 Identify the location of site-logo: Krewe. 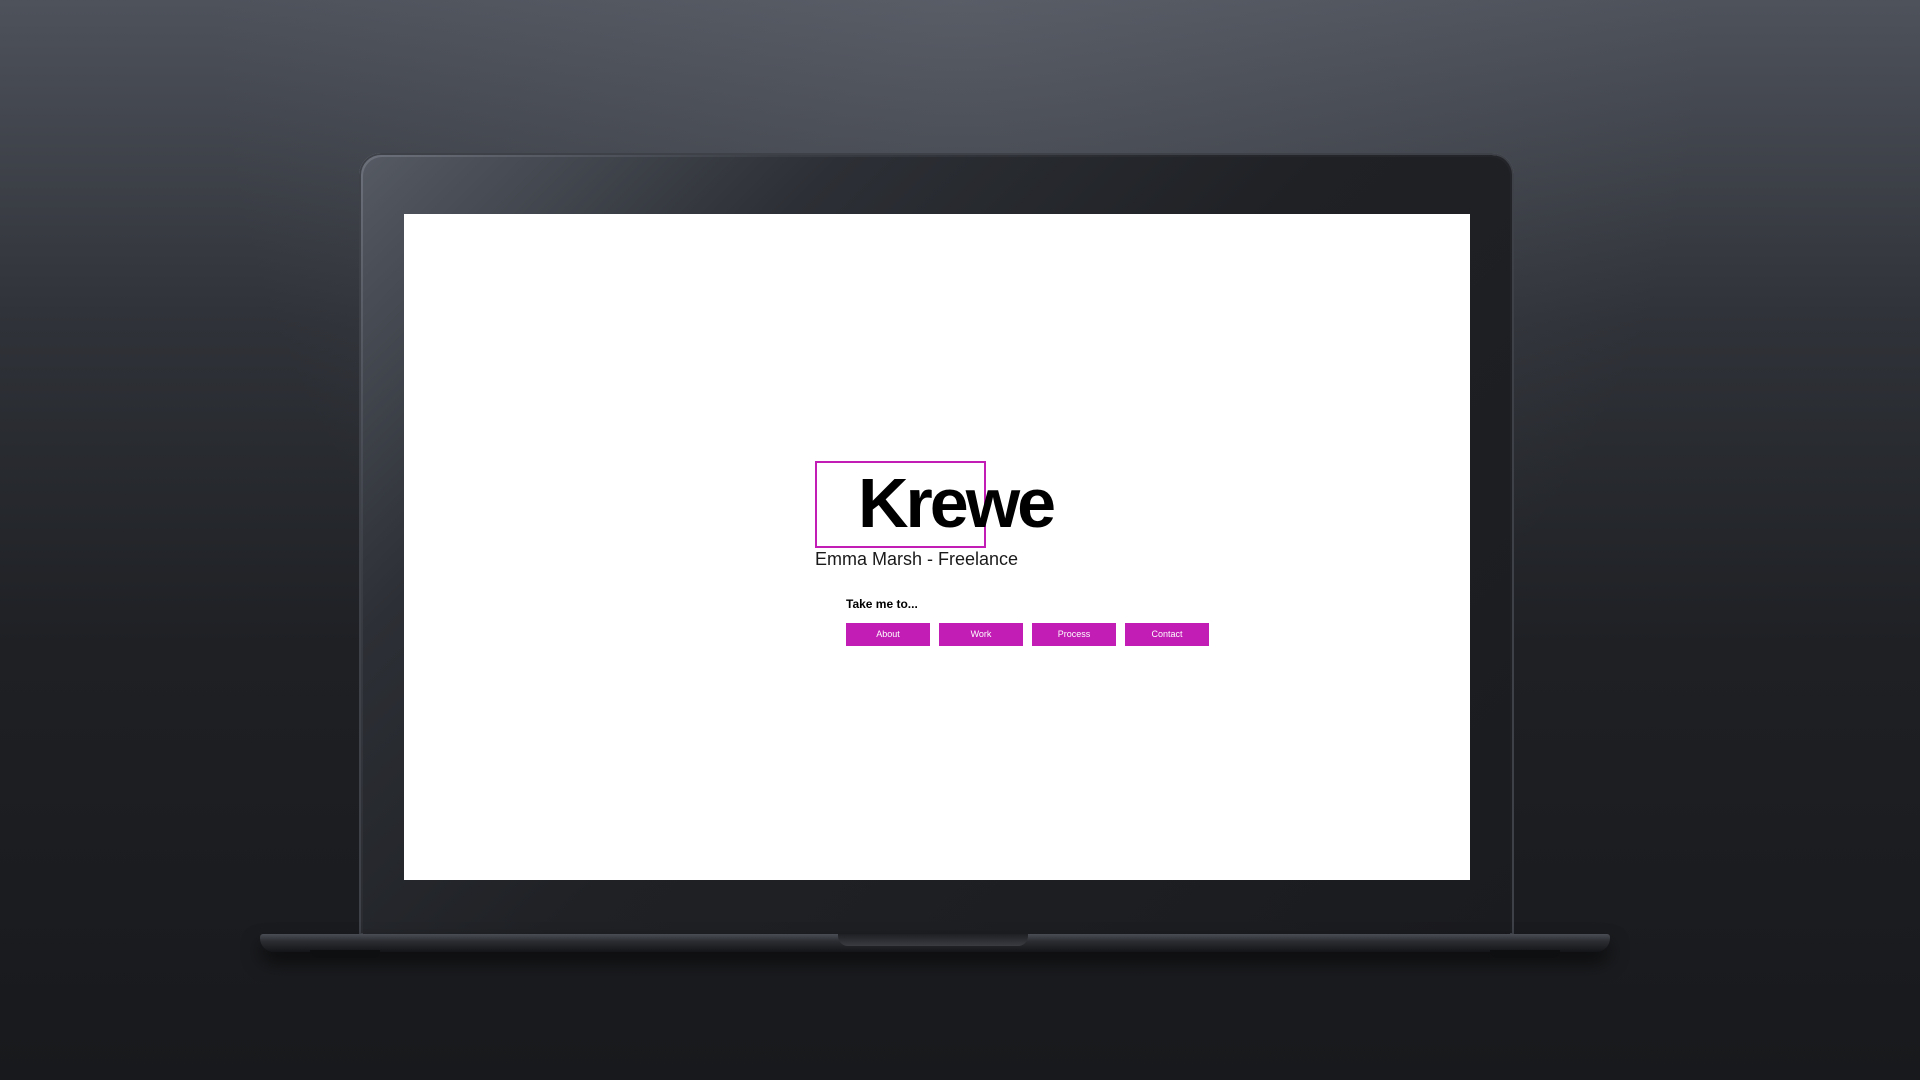
(957, 503).